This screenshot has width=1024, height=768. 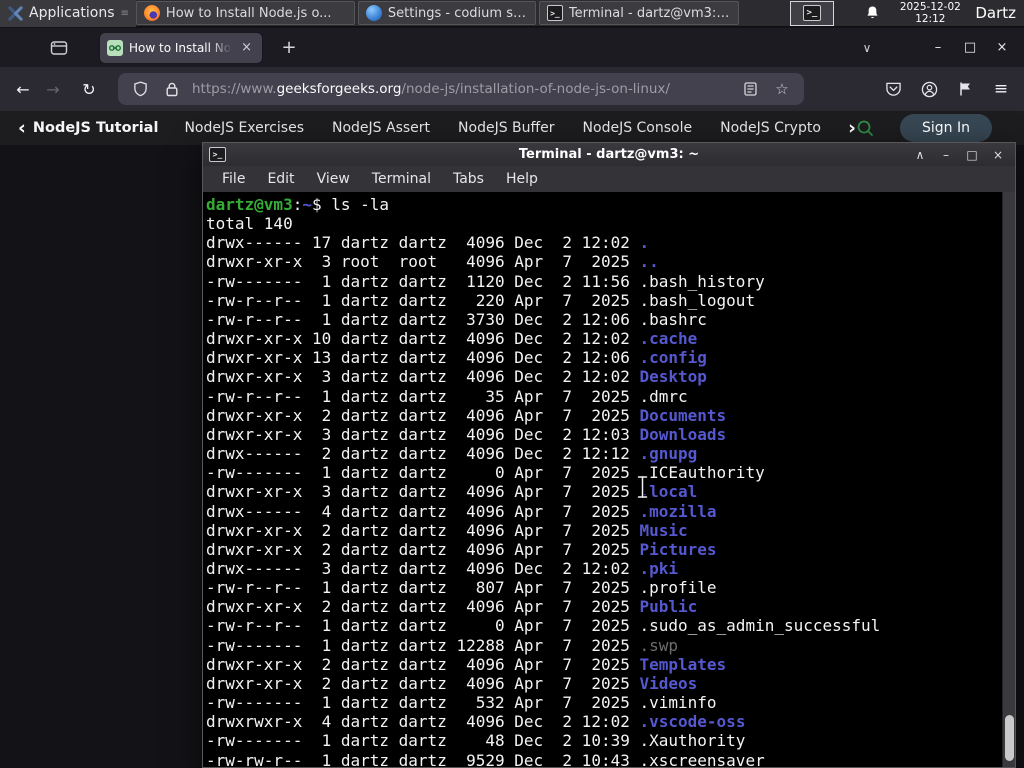 I want to click on terminal-menubar: File Edit View Terminal Tabs Help, so click(x=609, y=179).